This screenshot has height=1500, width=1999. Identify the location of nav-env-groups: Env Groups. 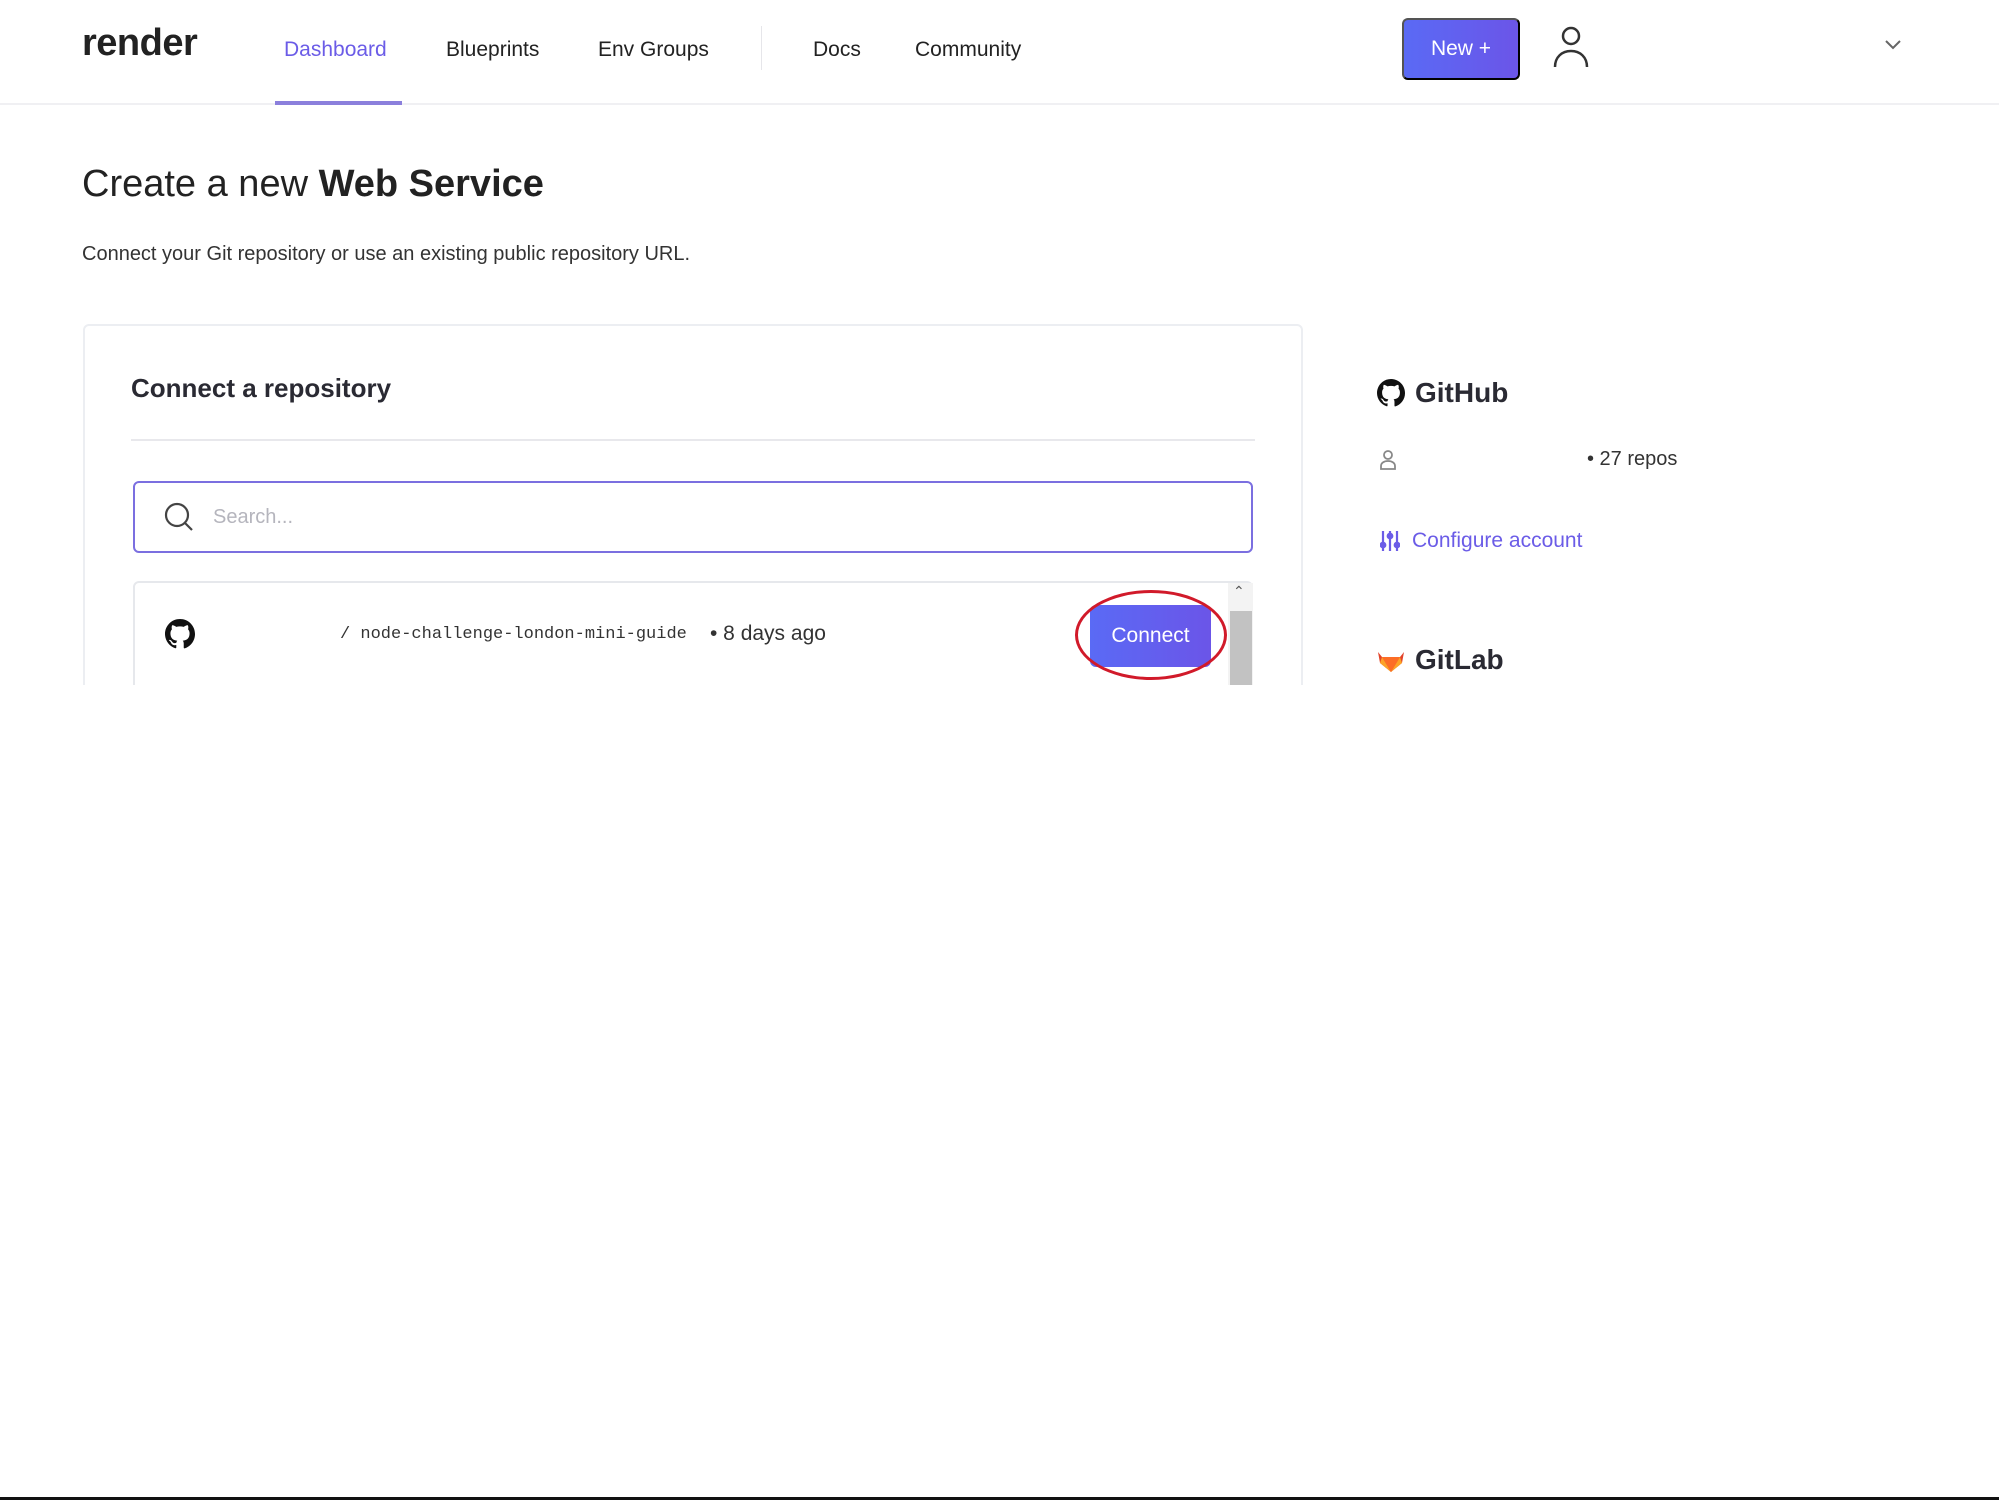
(653, 50).